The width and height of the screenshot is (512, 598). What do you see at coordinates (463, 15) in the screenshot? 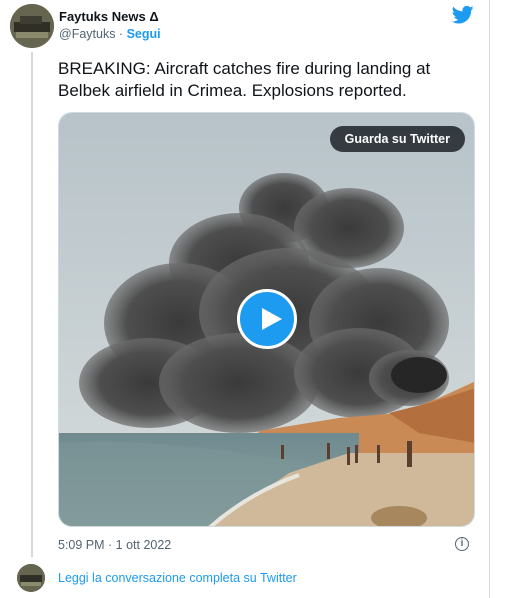
I see `twitter-bird-icon` at bounding box center [463, 15].